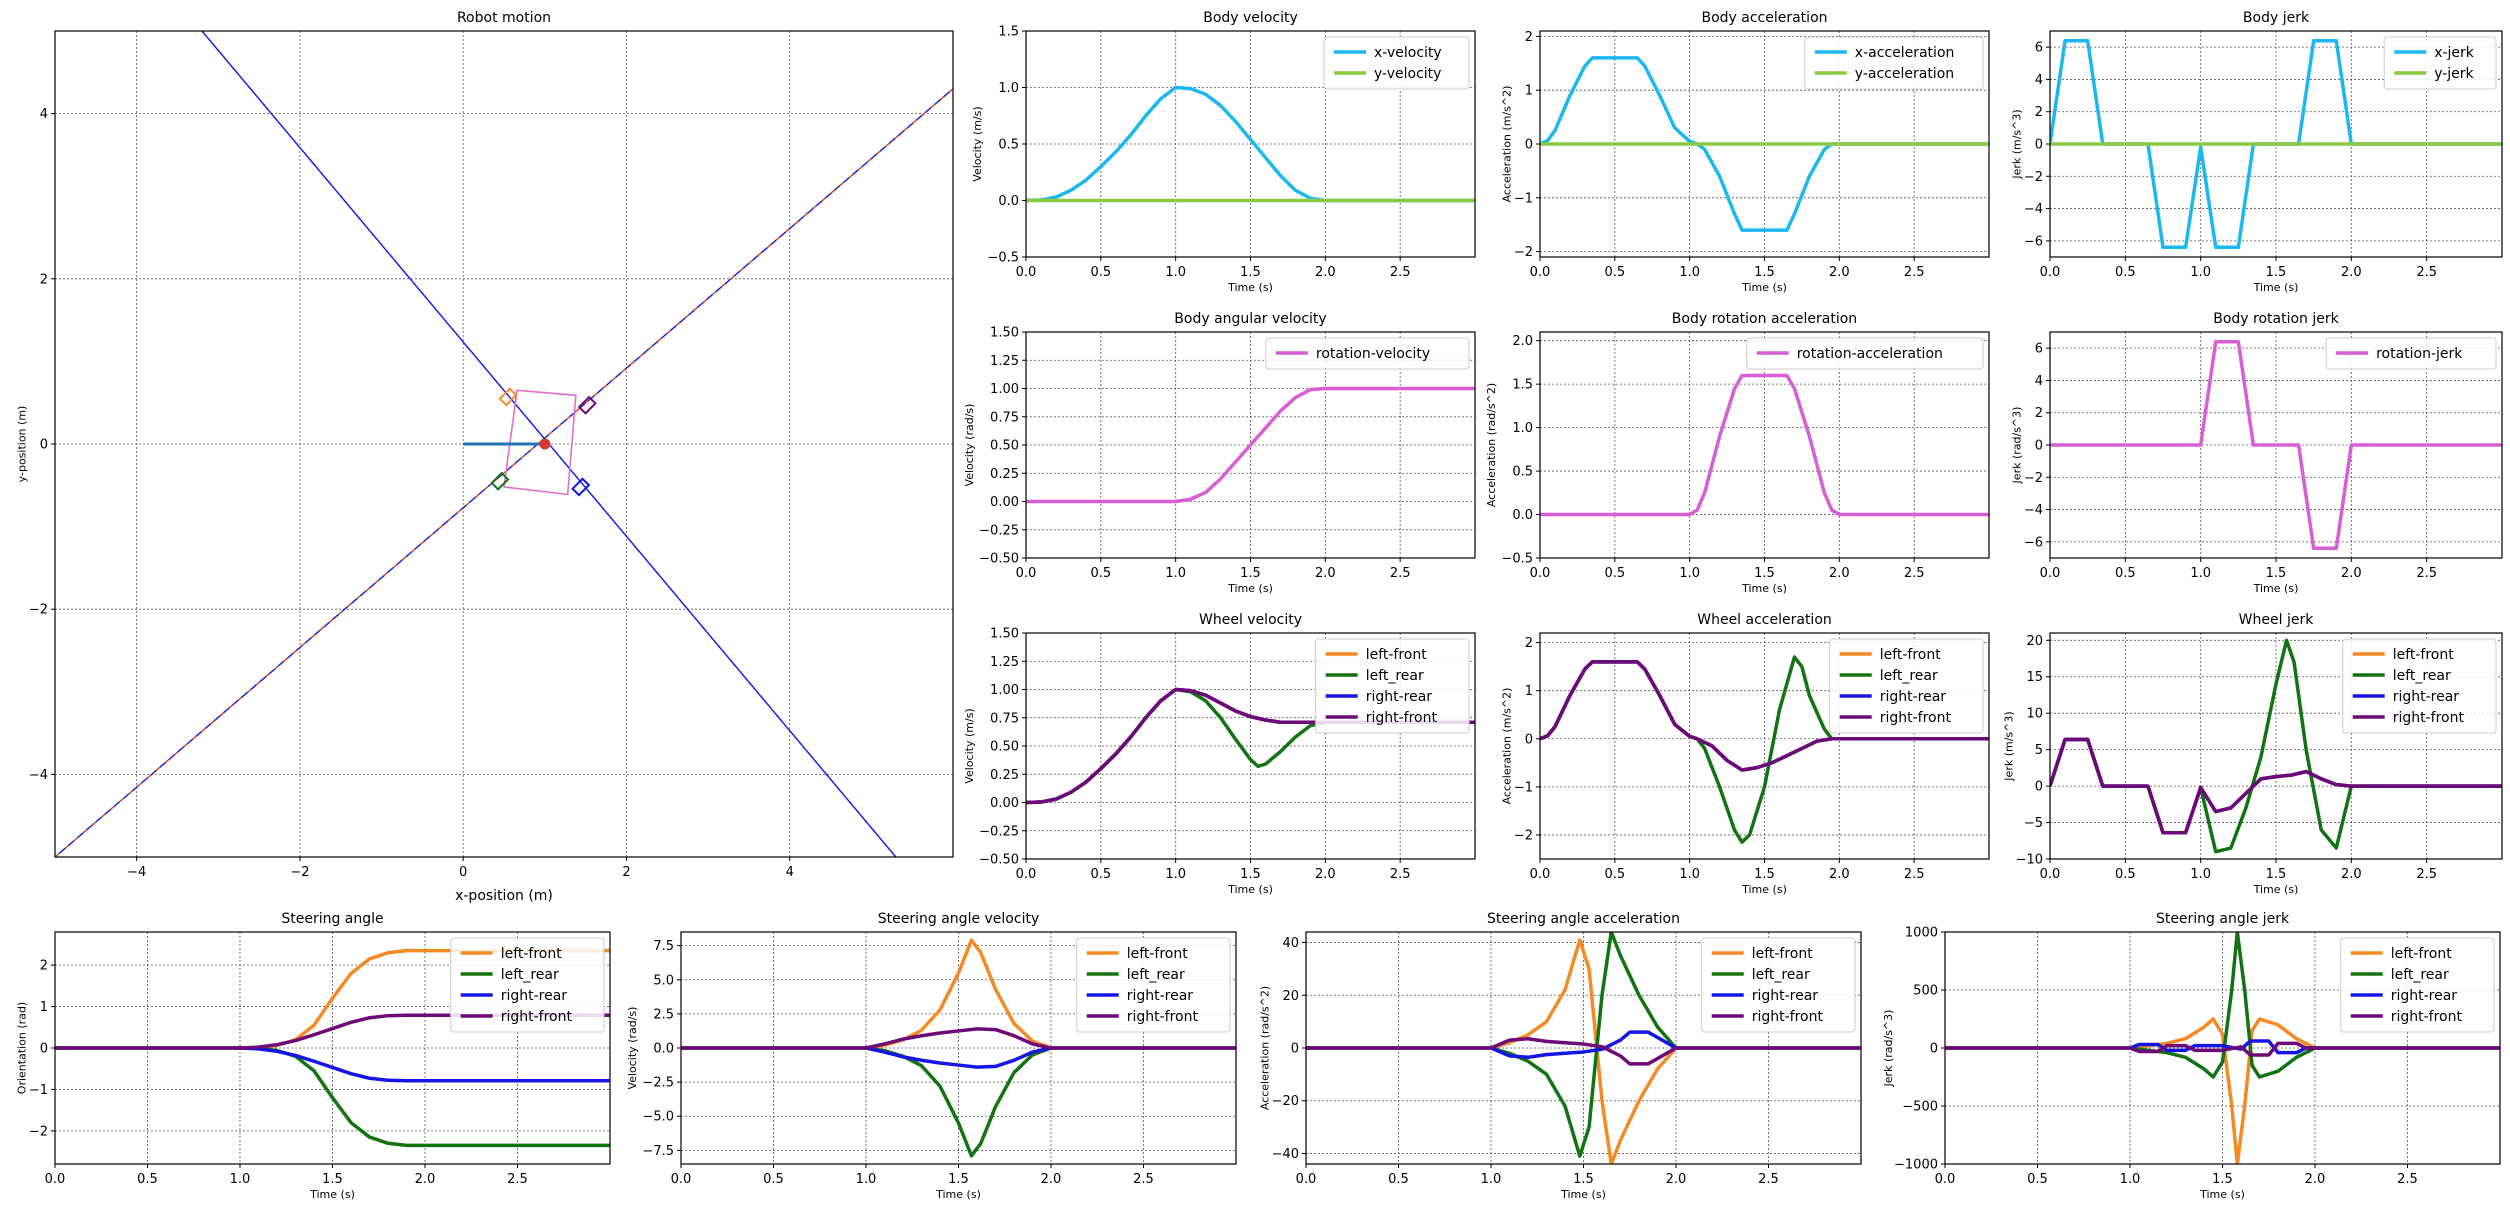 The width and height of the screenshot is (2510, 1207). I want to click on y-tick-label: 15, so click(2034, 677).